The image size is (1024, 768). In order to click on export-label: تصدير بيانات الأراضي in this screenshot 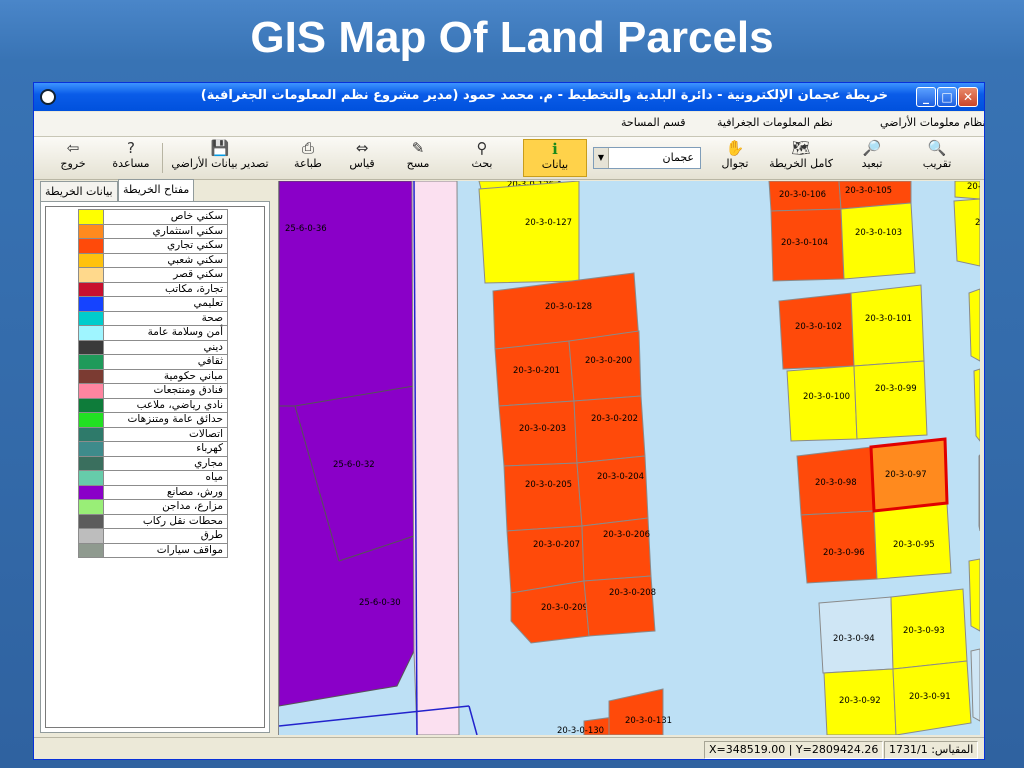, I will do `click(220, 163)`.